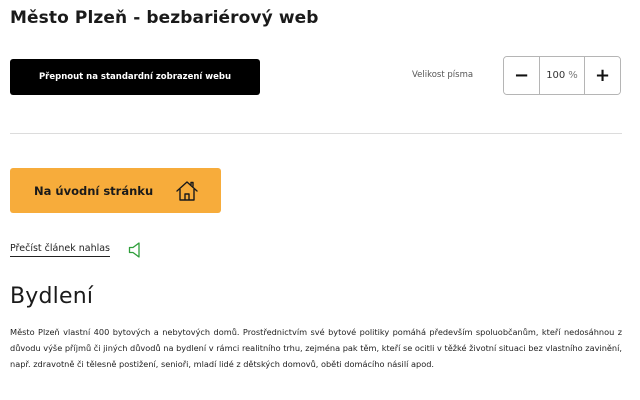 This screenshot has width=640, height=400. I want to click on decrease-font-size-button: −, so click(521, 75).